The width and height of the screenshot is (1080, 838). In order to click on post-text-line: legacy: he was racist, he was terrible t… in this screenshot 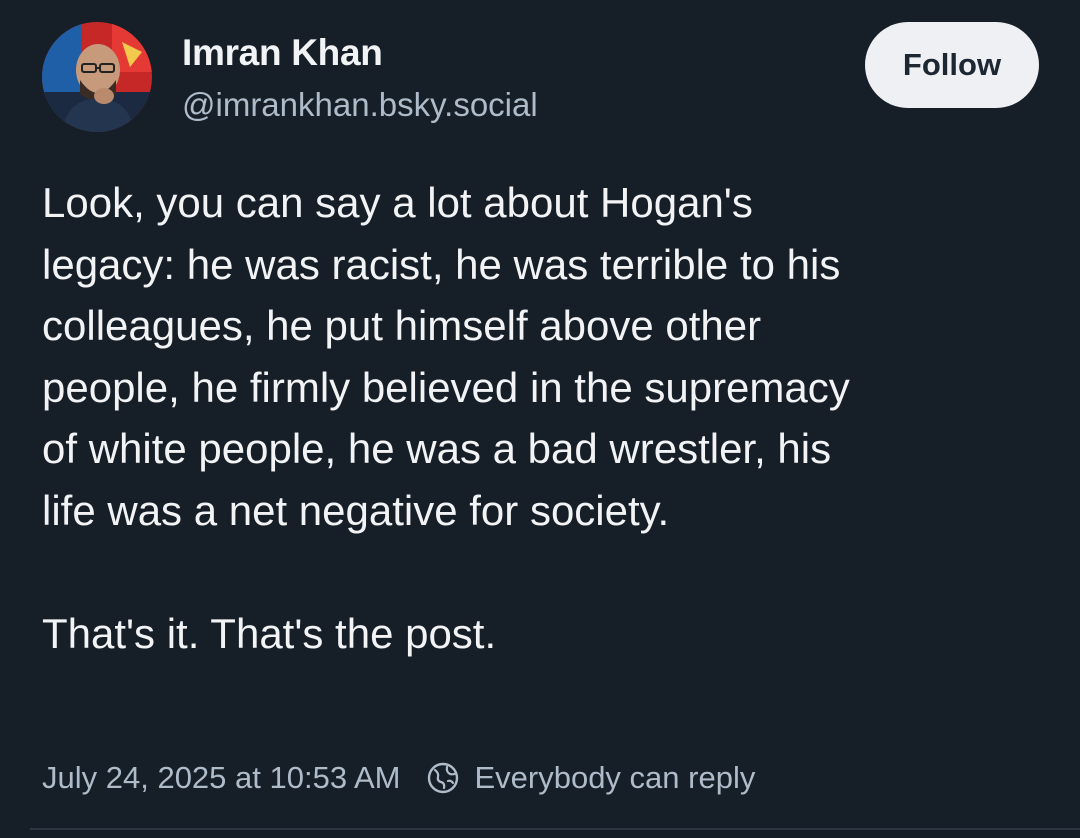, I will do `click(441, 264)`.